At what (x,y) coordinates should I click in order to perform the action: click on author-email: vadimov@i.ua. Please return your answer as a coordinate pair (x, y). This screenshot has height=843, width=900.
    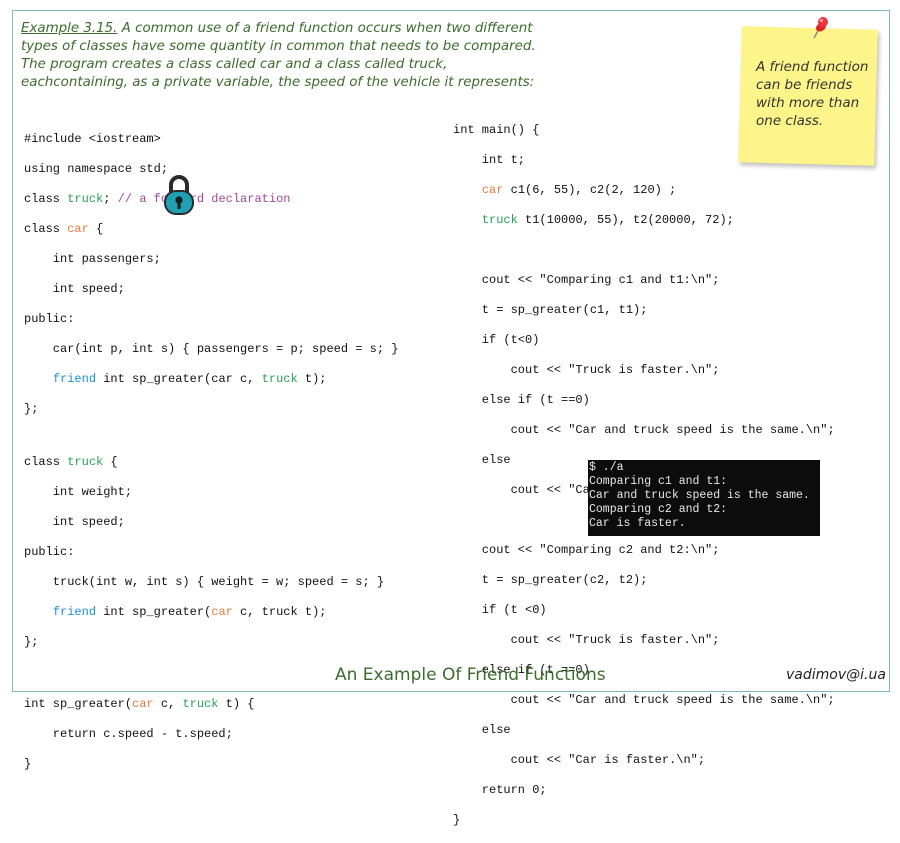
    Looking at the image, I should click on (836, 675).